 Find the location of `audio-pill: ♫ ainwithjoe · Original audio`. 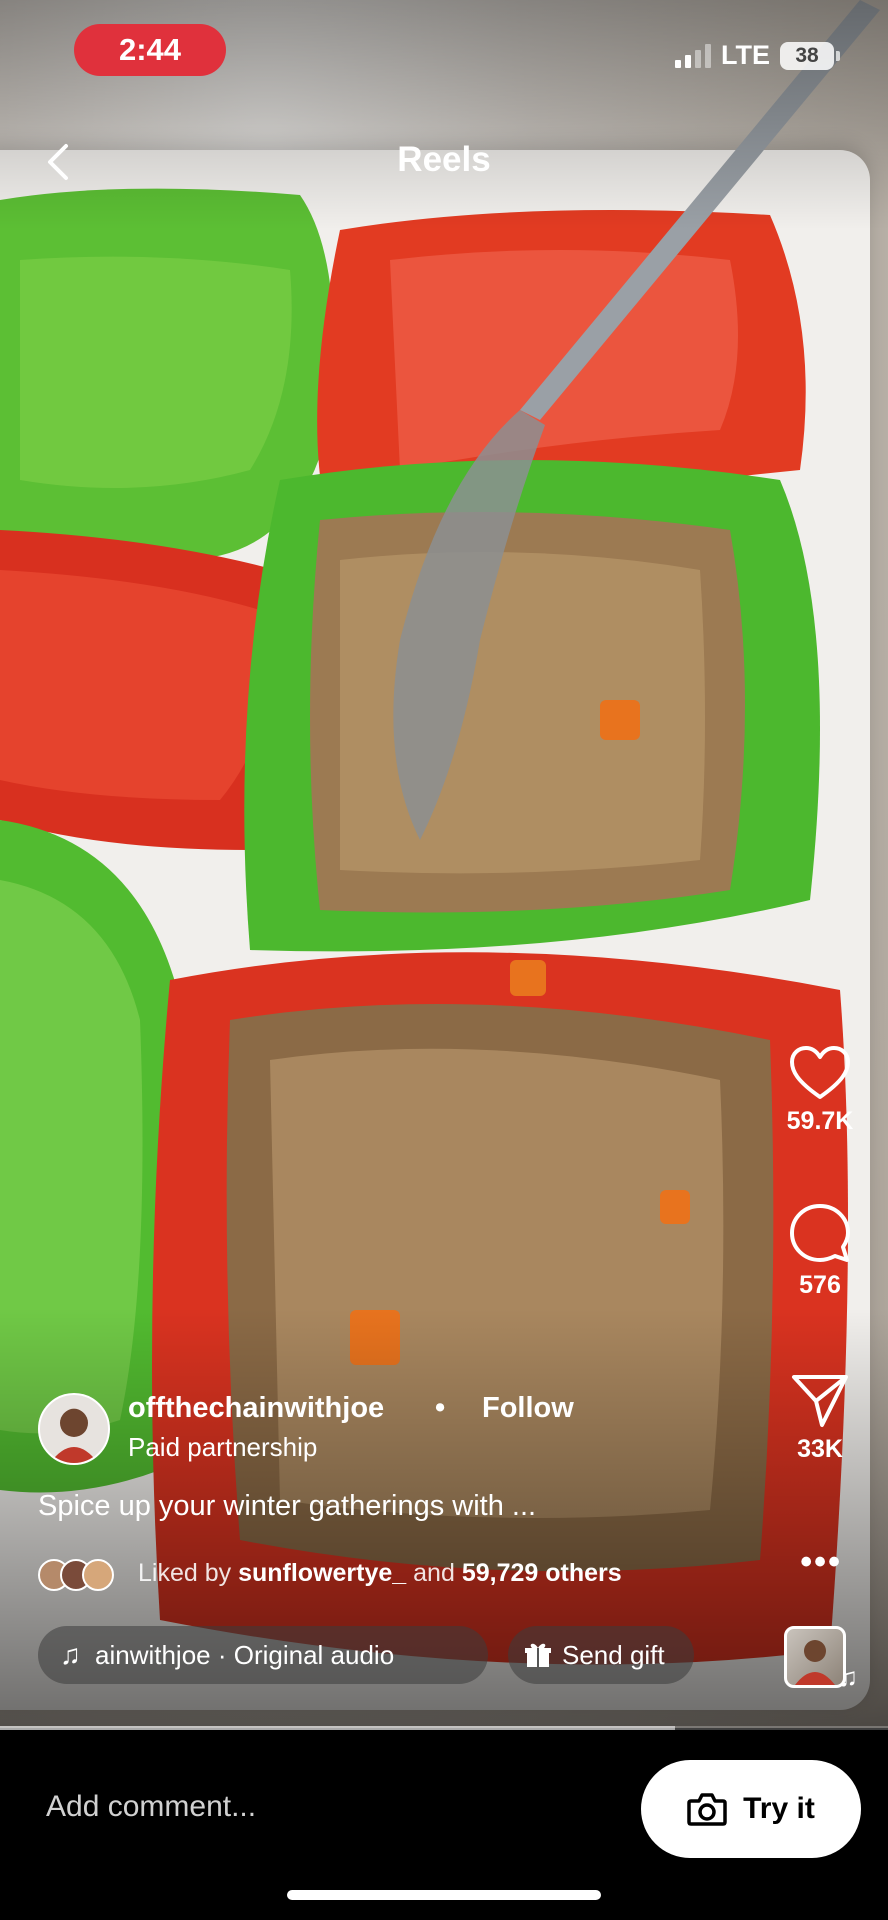

audio-pill: ♫ ainwithjoe · Original audio is located at coordinates (263, 1655).